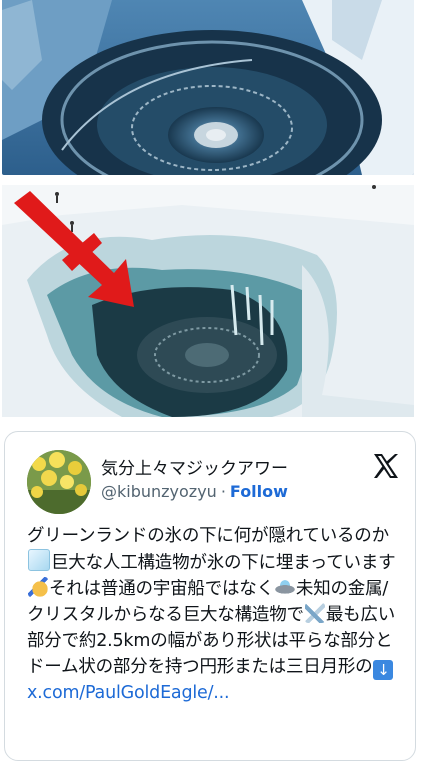 Image resolution: width=432 pixels, height=761 pixels. What do you see at coordinates (39, 560) in the screenshot?
I see `ice-cube-icon` at bounding box center [39, 560].